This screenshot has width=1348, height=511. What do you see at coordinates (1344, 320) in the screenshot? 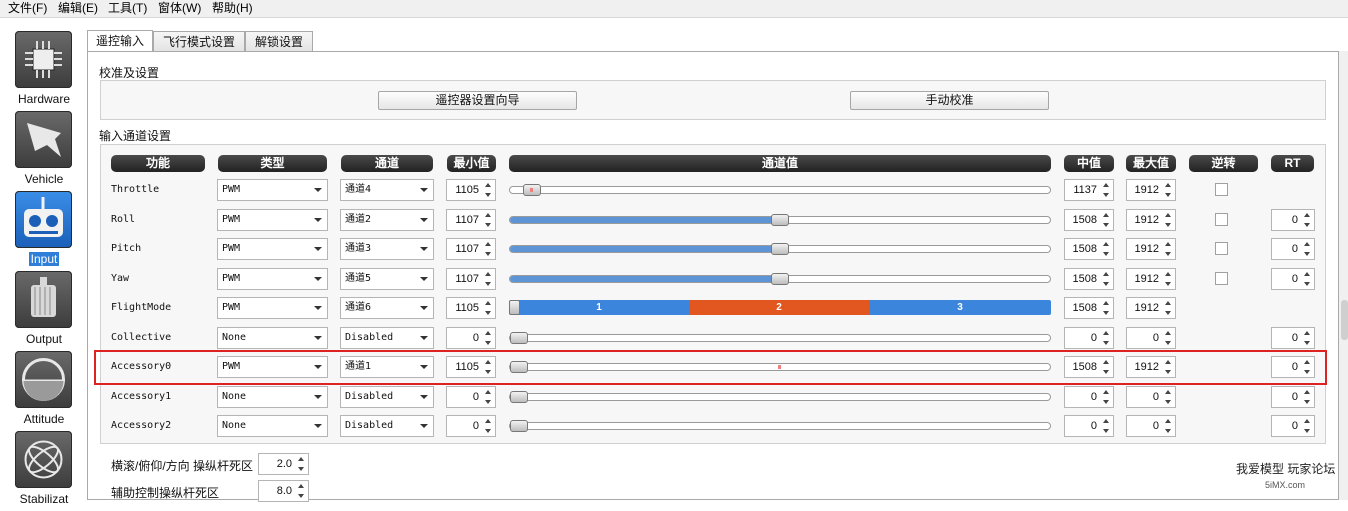
I see `scrollbar-thumb` at bounding box center [1344, 320].